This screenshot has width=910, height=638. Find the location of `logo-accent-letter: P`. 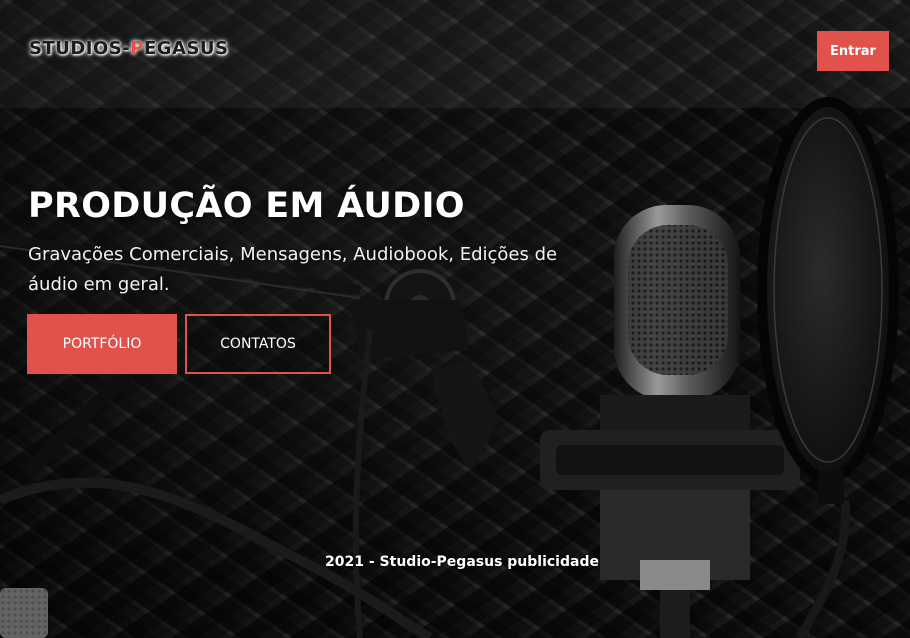

logo-accent-letter: P is located at coordinates (137, 48).